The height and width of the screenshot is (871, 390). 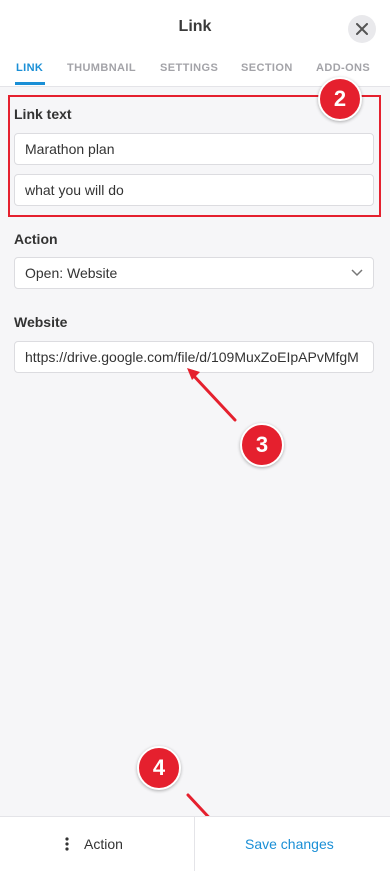 What do you see at coordinates (267, 68) in the screenshot?
I see `tab-section: SECTION` at bounding box center [267, 68].